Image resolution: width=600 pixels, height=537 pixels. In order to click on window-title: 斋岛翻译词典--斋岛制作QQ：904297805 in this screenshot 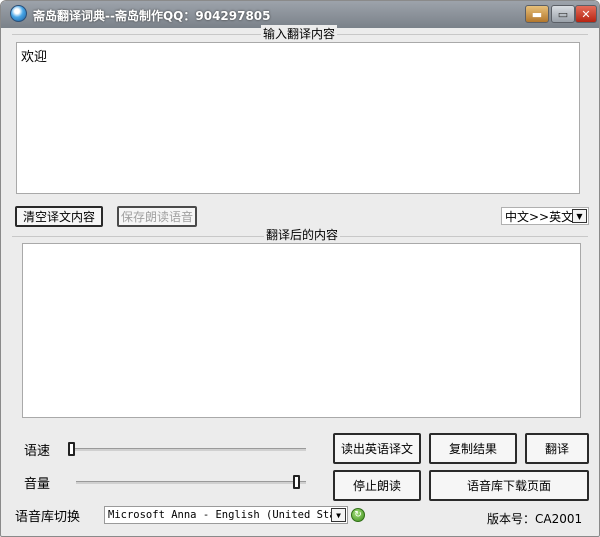, I will do `click(152, 16)`.